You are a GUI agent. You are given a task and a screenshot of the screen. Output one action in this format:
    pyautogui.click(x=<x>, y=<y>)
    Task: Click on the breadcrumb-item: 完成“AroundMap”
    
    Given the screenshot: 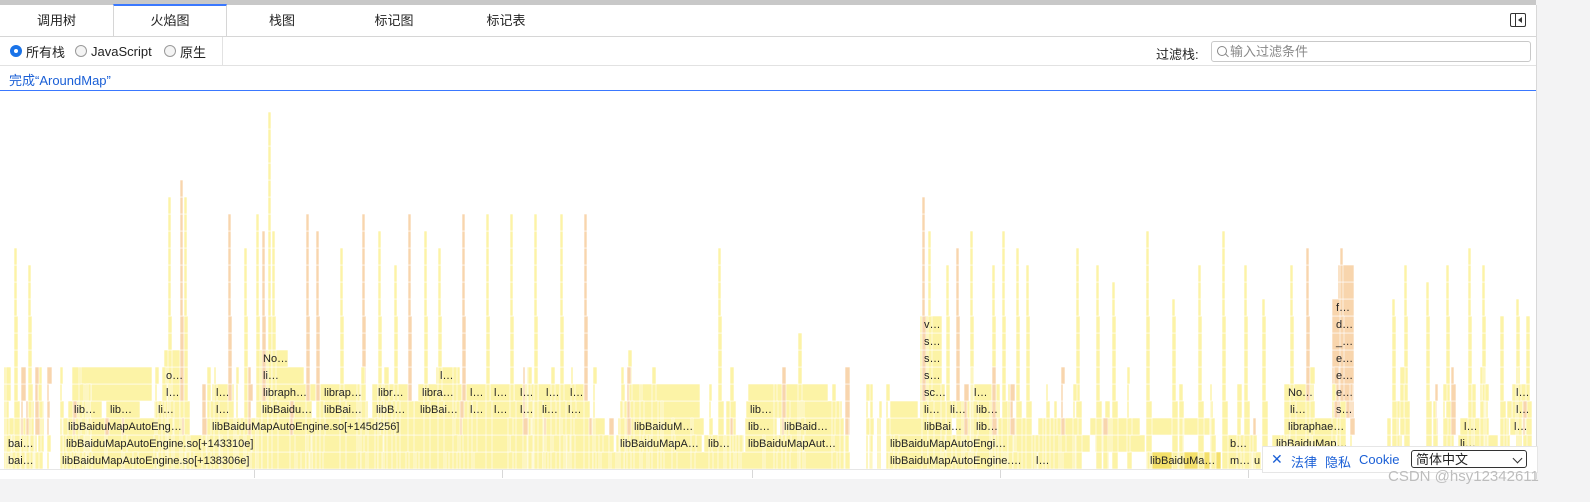 What is the action you would take?
    pyautogui.click(x=60, y=79)
    